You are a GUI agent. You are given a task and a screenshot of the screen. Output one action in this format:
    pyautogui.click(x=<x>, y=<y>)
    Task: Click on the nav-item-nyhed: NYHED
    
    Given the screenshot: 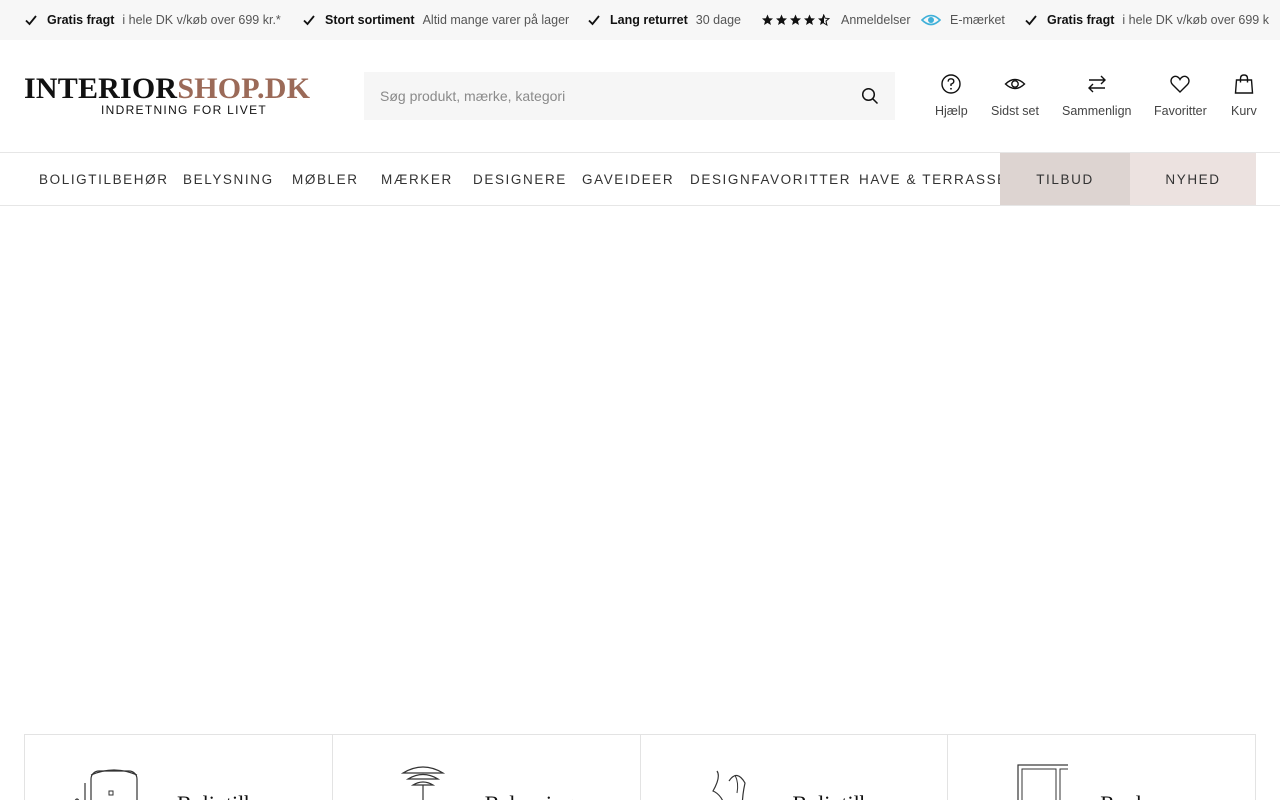 What is the action you would take?
    pyautogui.click(x=1193, y=179)
    